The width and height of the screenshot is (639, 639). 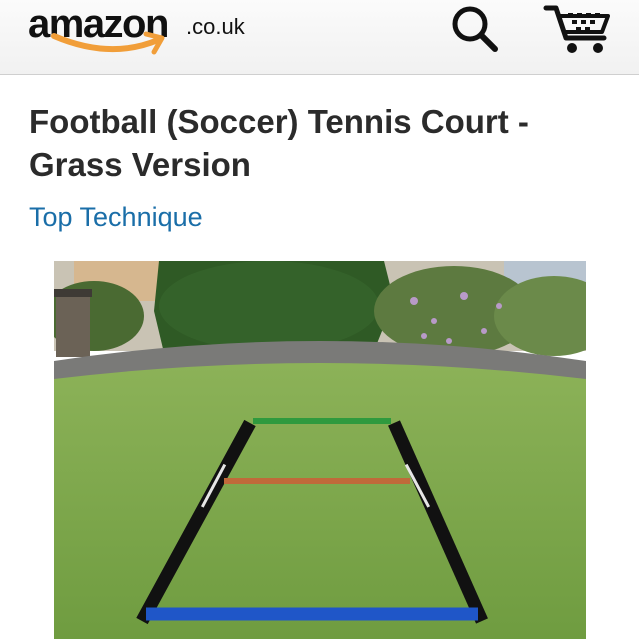 What do you see at coordinates (116, 217) in the screenshot?
I see `brand-link: Top Technique` at bounding box center [116, 217].